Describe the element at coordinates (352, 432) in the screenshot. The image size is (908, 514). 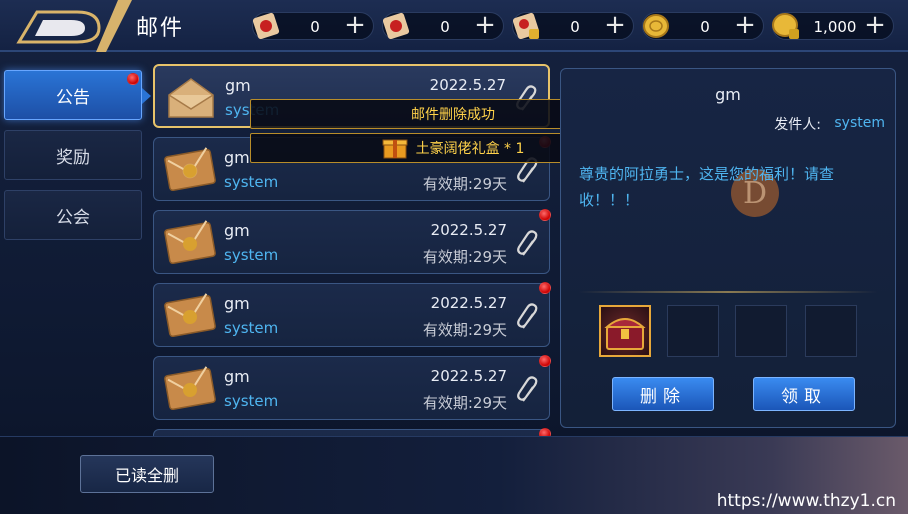
I see `mail-item` at that location.